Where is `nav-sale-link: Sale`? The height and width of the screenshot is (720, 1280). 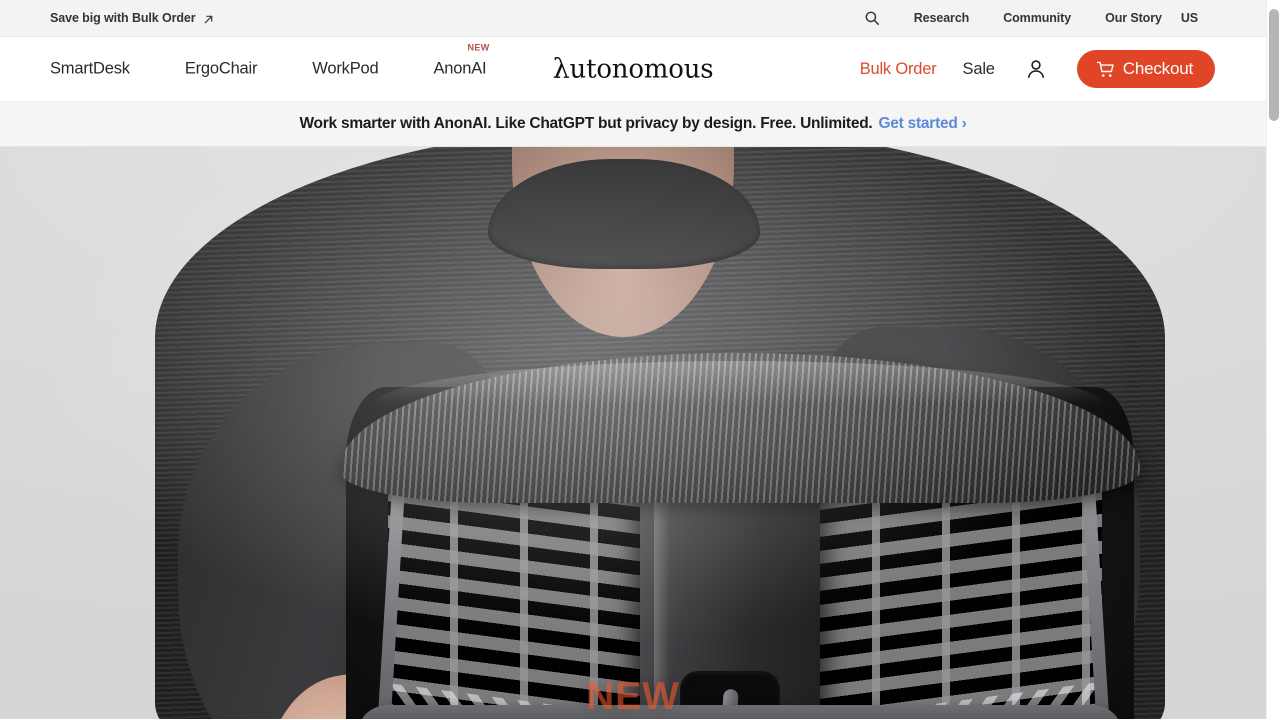
nav-sale-link: Sale is located at coordinates (979, 69).